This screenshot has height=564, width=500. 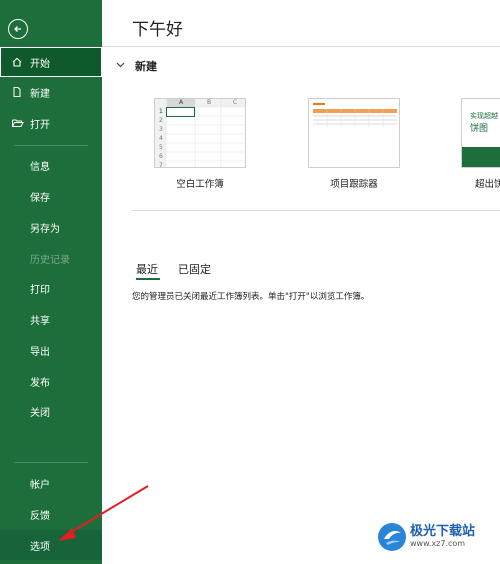 I want to click on sidebar-item-label: 保存, so click(x=40, y=198).